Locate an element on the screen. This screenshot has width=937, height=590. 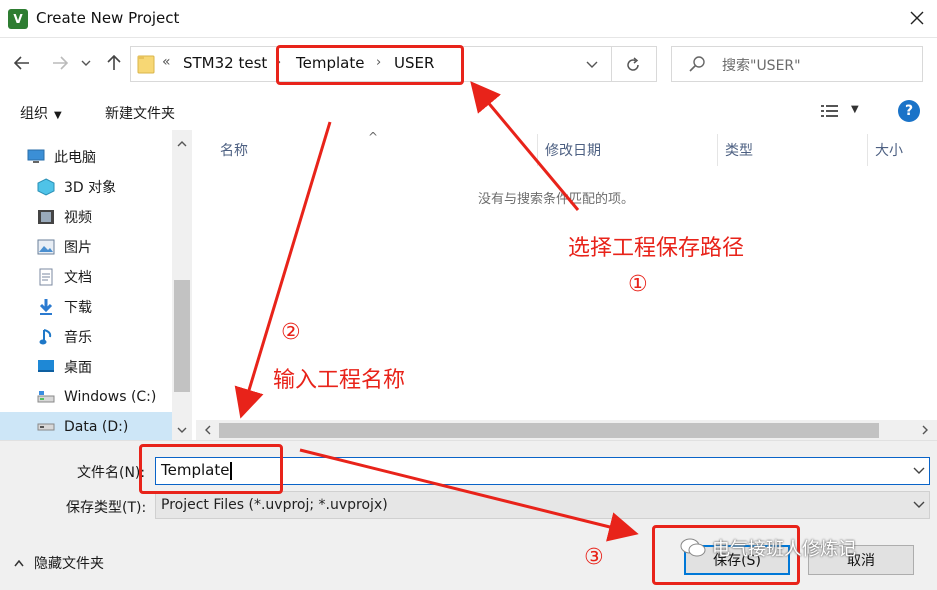
wechat-logo-icon is located at coordinates (693, 547).